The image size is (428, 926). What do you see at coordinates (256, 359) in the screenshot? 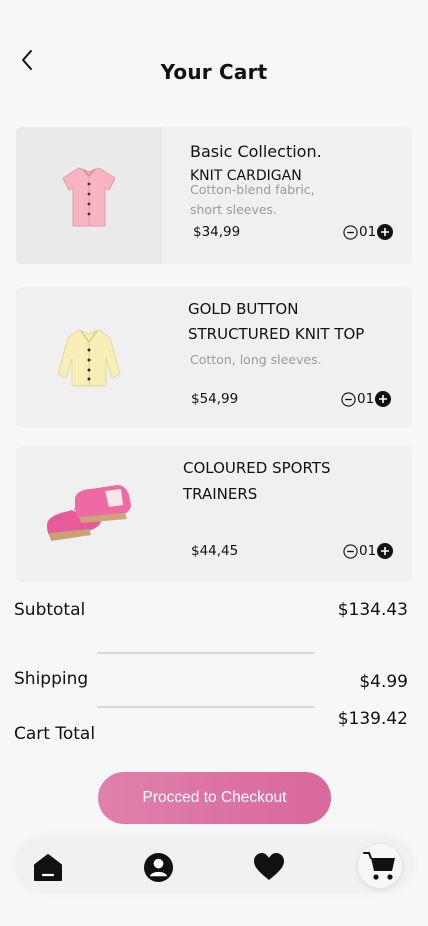
I see `product-description: Cotton, long sleeves.` at bounding box center [256, 359].